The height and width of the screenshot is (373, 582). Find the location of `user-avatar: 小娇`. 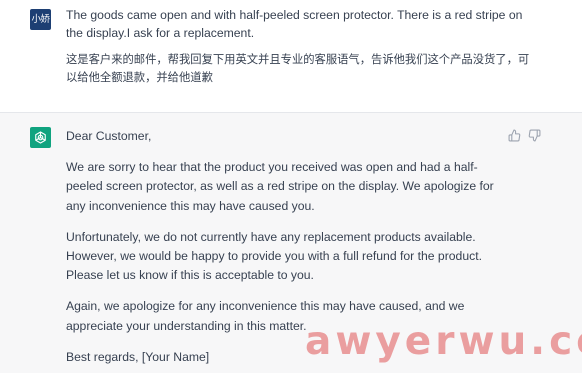

user-avatar: 小娇 is located at coordinates (40, 19).